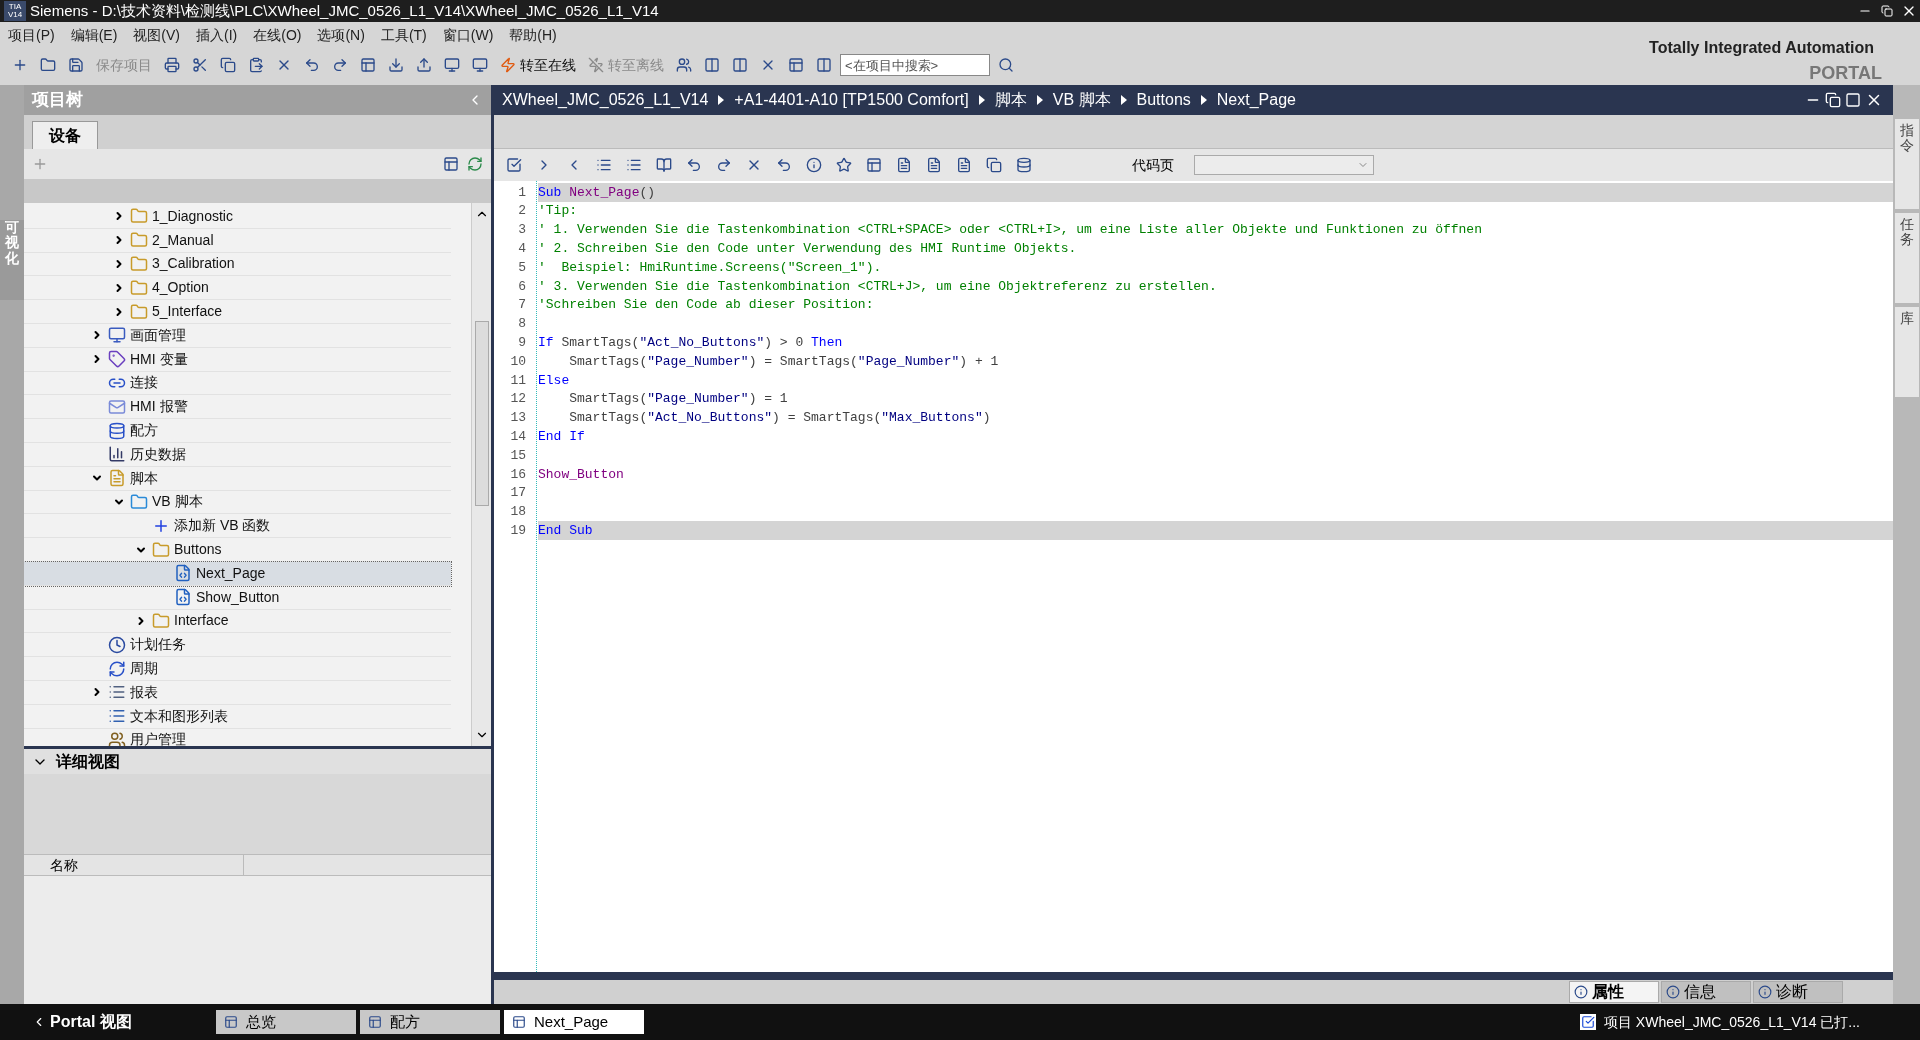  Describe the element at coordinates (522, 267) in the screenshot. I see `line-number: 5` at that location.